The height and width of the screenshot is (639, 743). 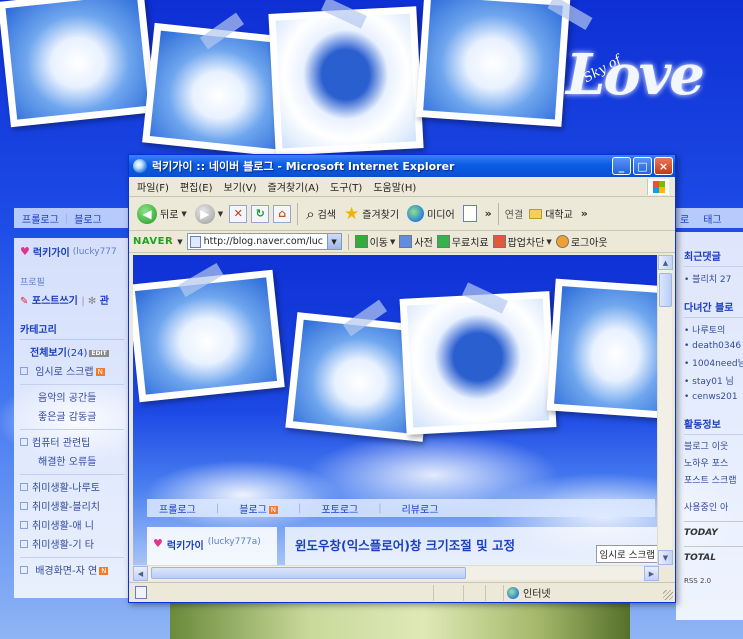 What do you see at coordinates (488, 213) in the screenshot?
I see `toolbar-overflow-chevron: »` at bounding box center [488, 213].